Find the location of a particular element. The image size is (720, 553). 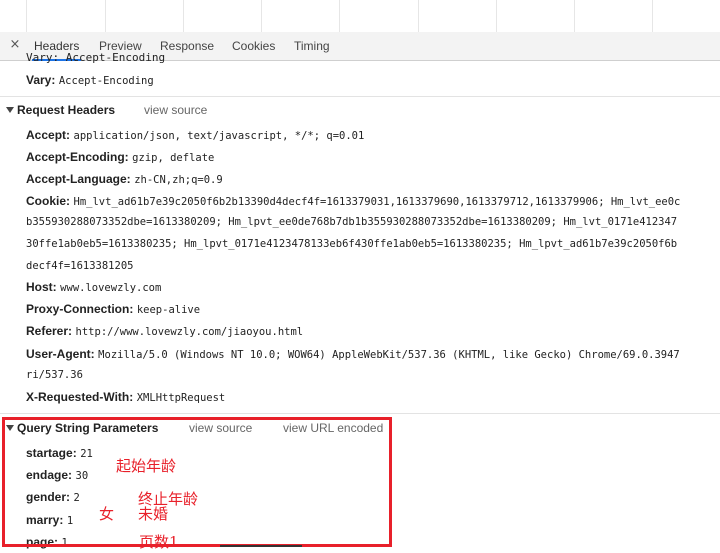

header-value: keep-alive is located at coordinates (168, 310).